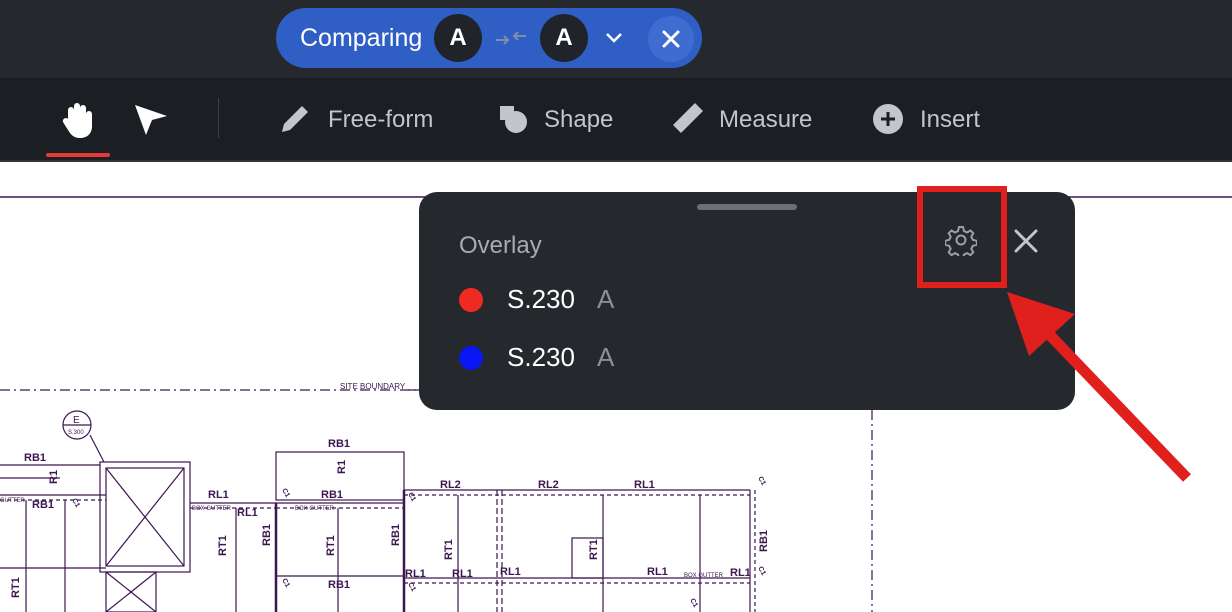  Describe the element at coordinates (381, 119) in the screenshot. I see `tool-free-form-label: Free-form` at that location.